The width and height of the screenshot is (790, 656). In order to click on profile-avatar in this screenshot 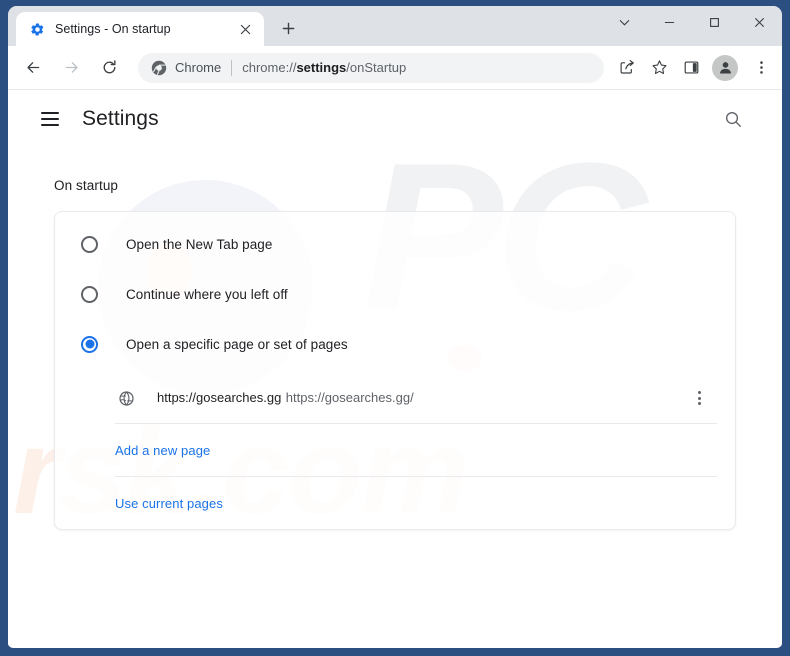, I will do `click(725, 67)`.